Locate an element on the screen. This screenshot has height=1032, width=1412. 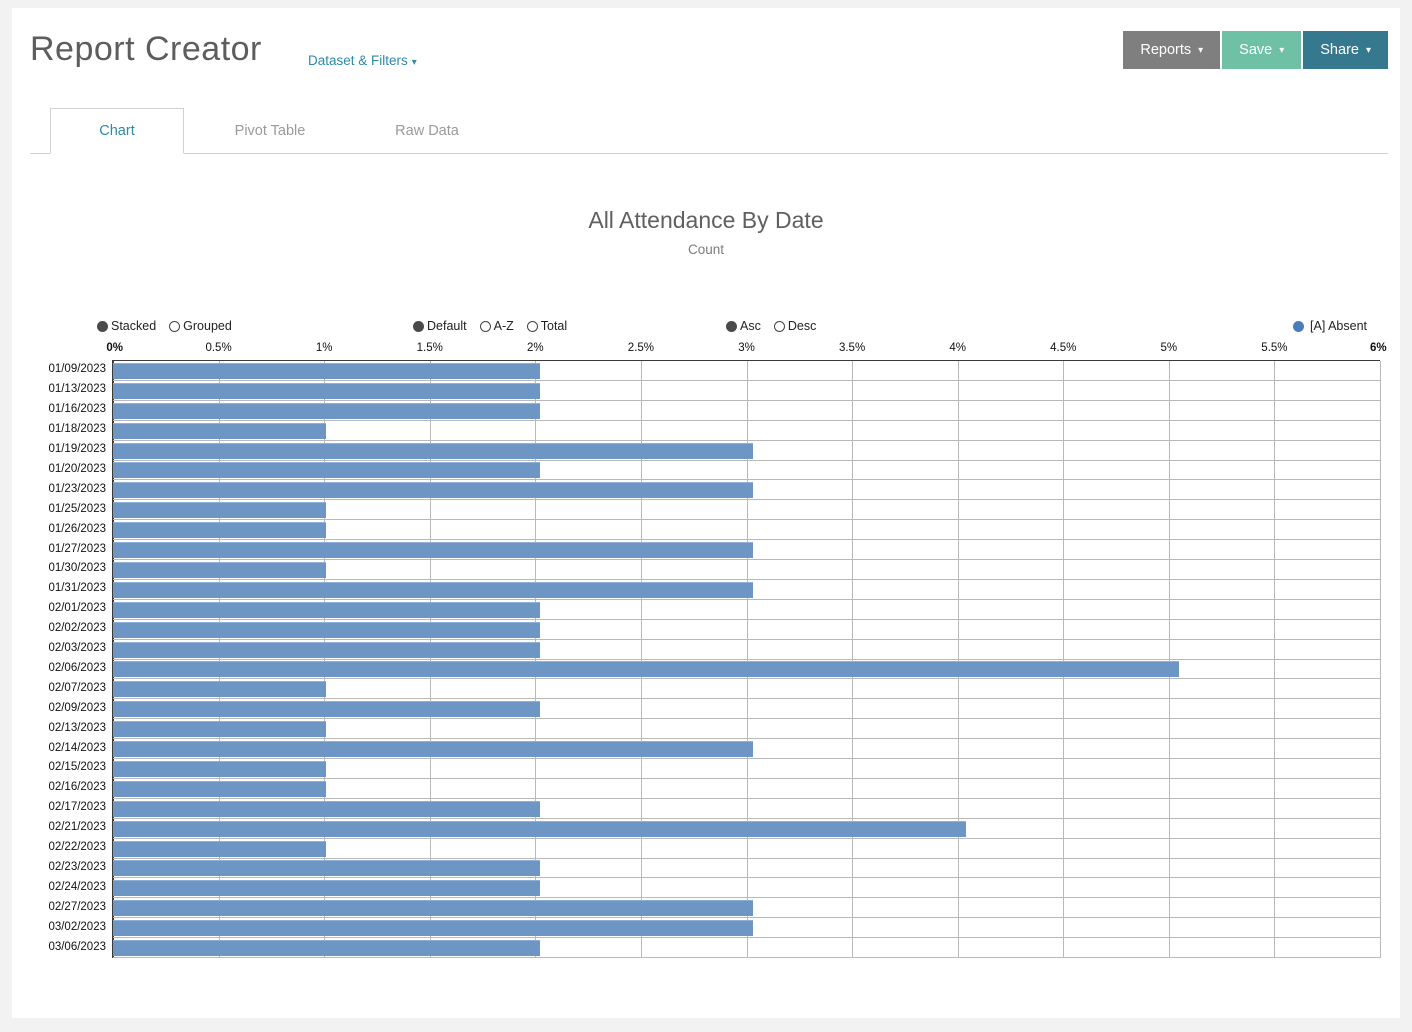
option-total-label: Total is located at coordinates (554, 326).